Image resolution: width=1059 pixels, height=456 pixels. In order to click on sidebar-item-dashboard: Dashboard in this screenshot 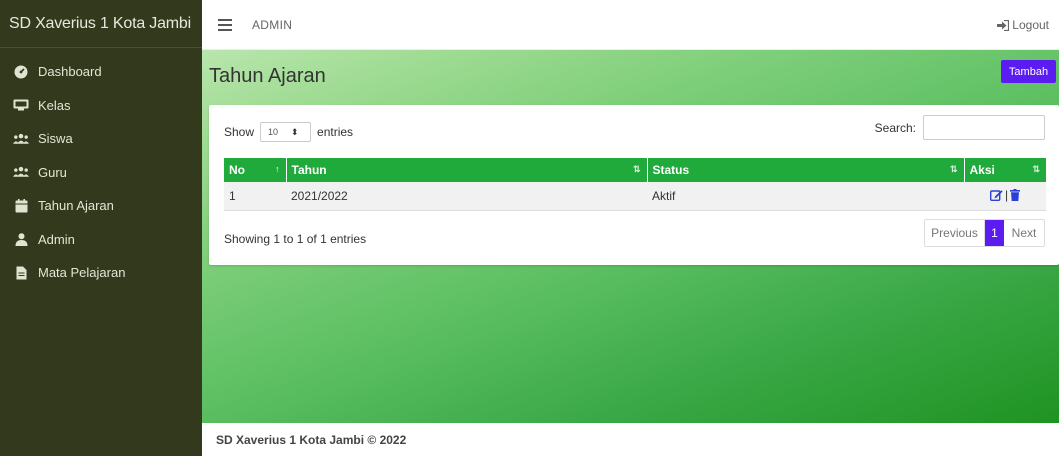, I will do `click(101, 72)`.